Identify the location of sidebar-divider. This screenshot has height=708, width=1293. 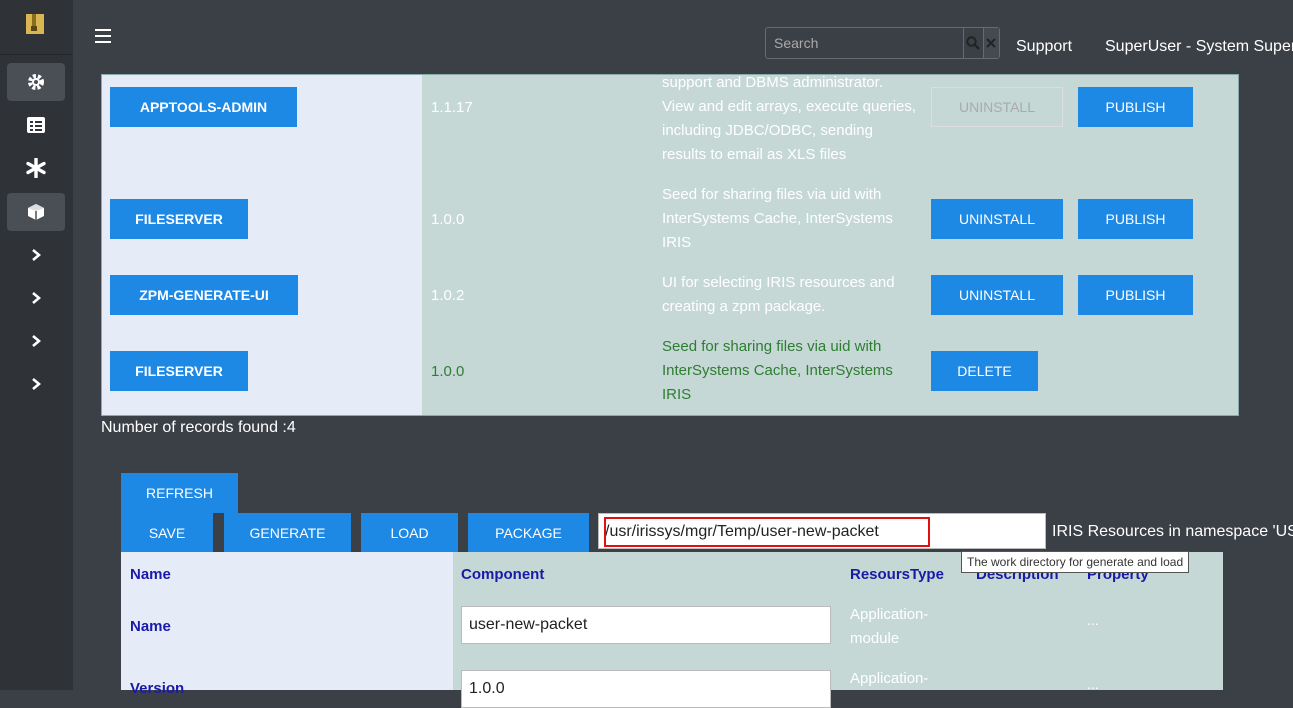
(36, 54).